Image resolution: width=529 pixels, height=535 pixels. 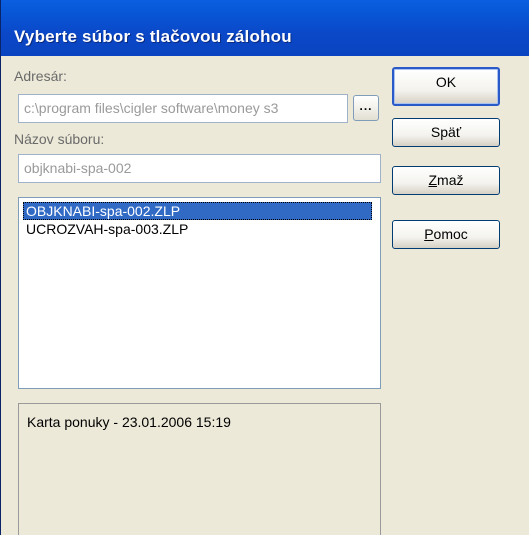 I want to click on dialog-title: Vyberte súbor s tlačovou zálohou, so click(x=153, y=36).